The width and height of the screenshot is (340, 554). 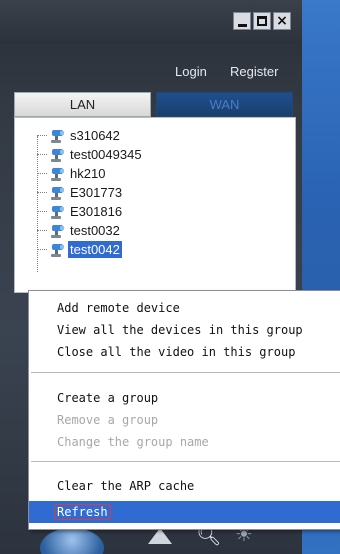 What do you see at coordinates (184, 352) in the screenshot?
I see `menu-item-close-all-video: Close all the video in this group` at bounding box center [184, 352].